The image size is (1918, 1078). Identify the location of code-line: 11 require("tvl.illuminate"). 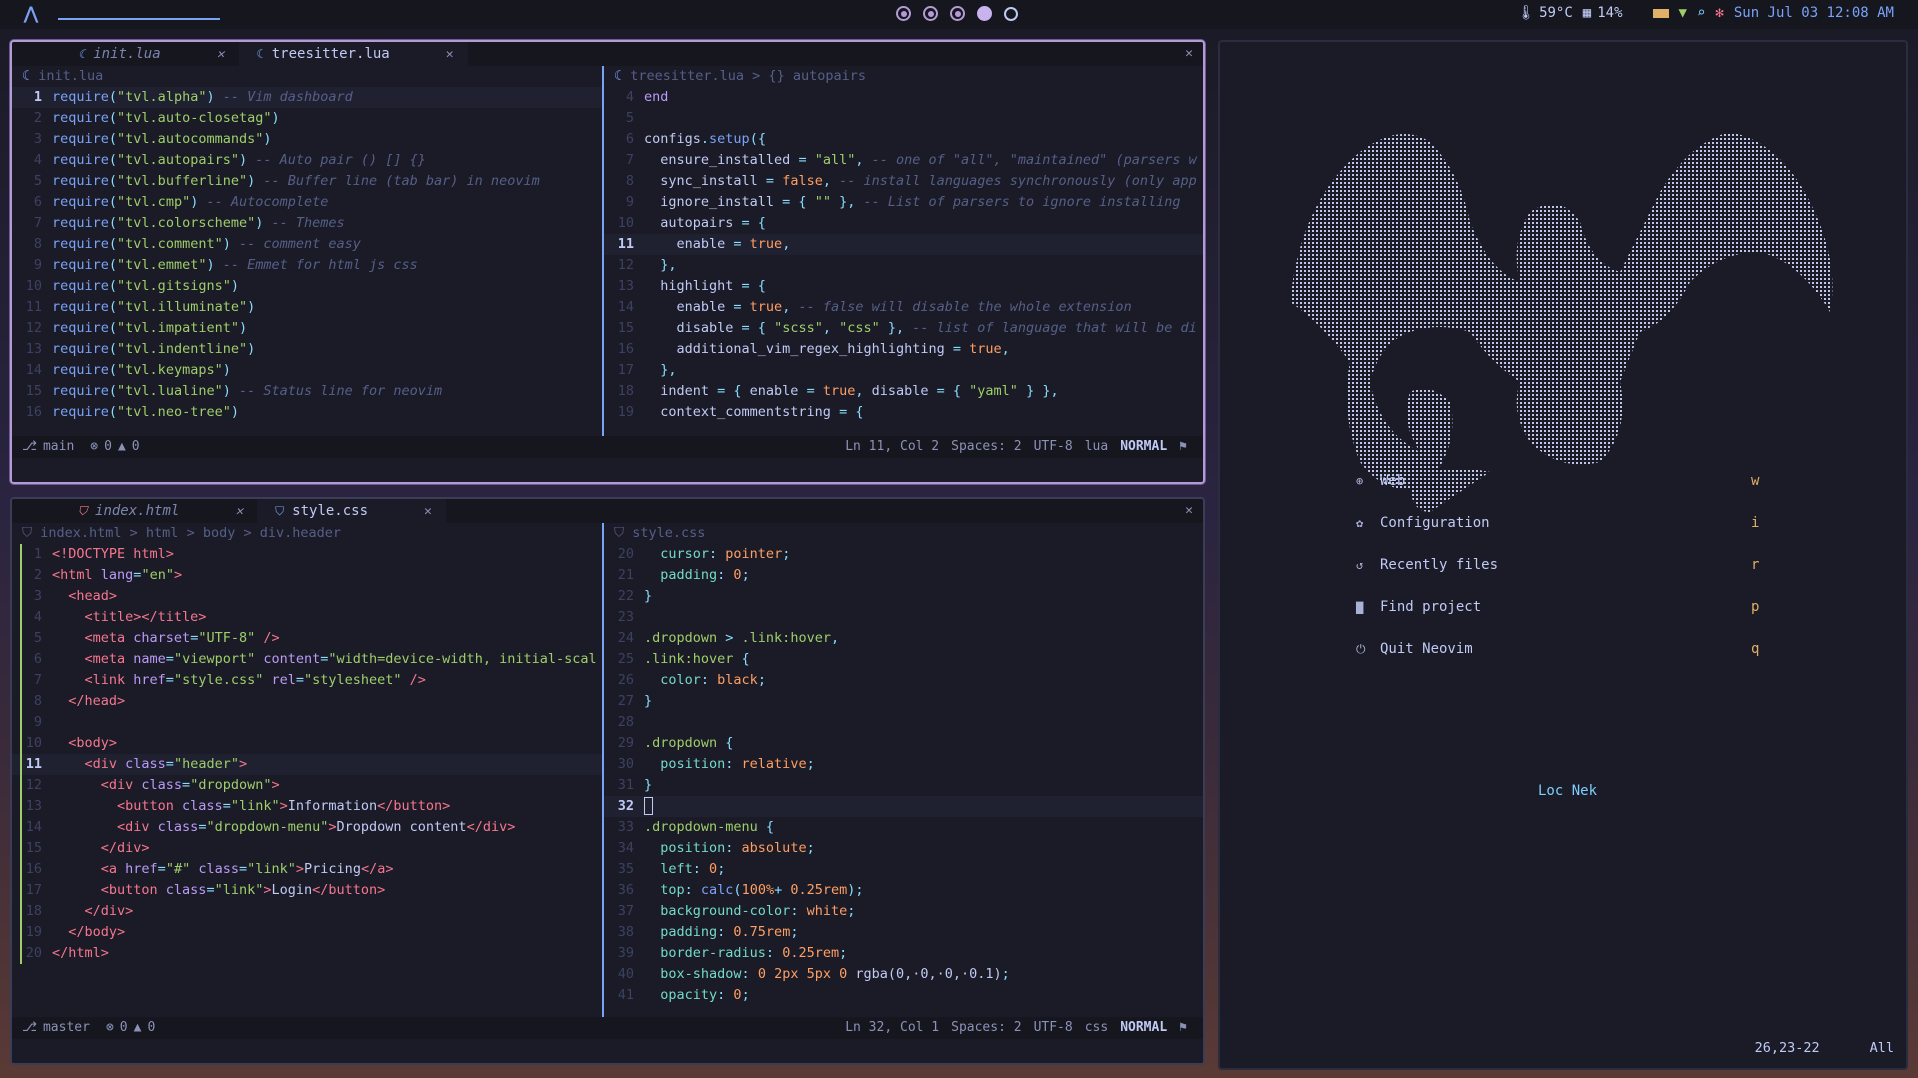
(307, 307).